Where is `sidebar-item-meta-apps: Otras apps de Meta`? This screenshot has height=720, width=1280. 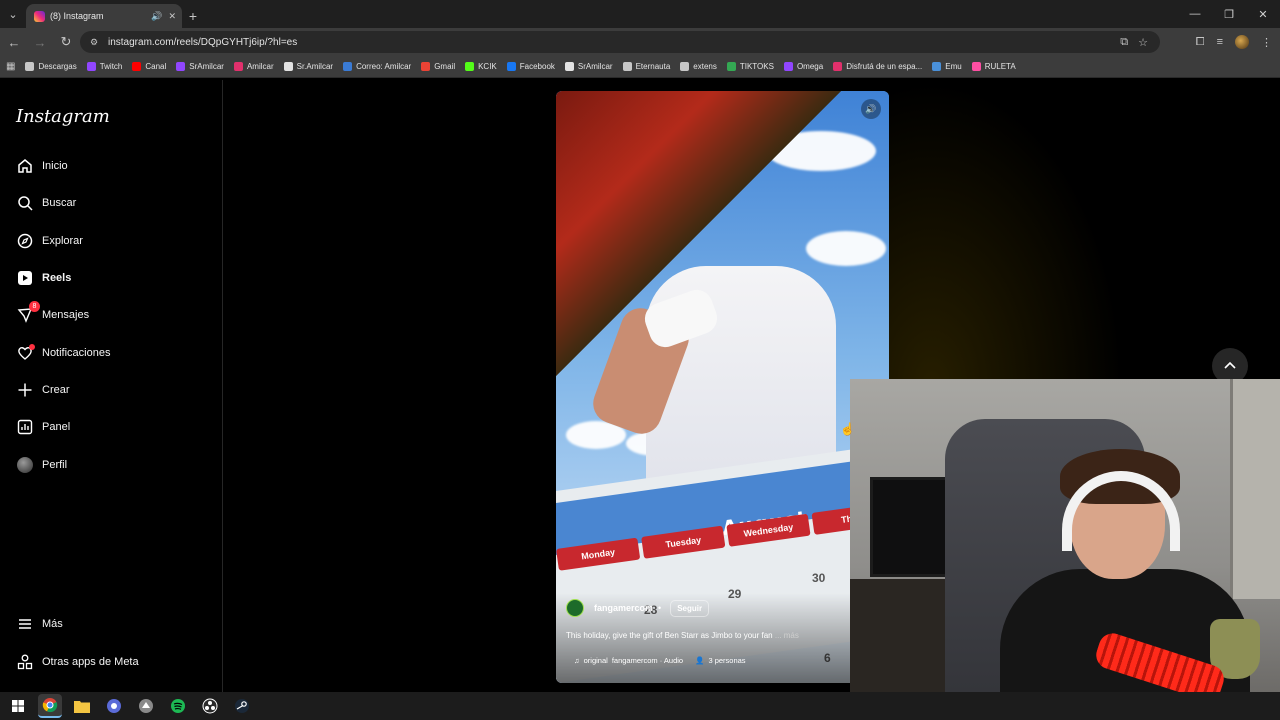
sidebar-item-meta-apps: Otras apps de Meta is located at coordinates (77, 662).